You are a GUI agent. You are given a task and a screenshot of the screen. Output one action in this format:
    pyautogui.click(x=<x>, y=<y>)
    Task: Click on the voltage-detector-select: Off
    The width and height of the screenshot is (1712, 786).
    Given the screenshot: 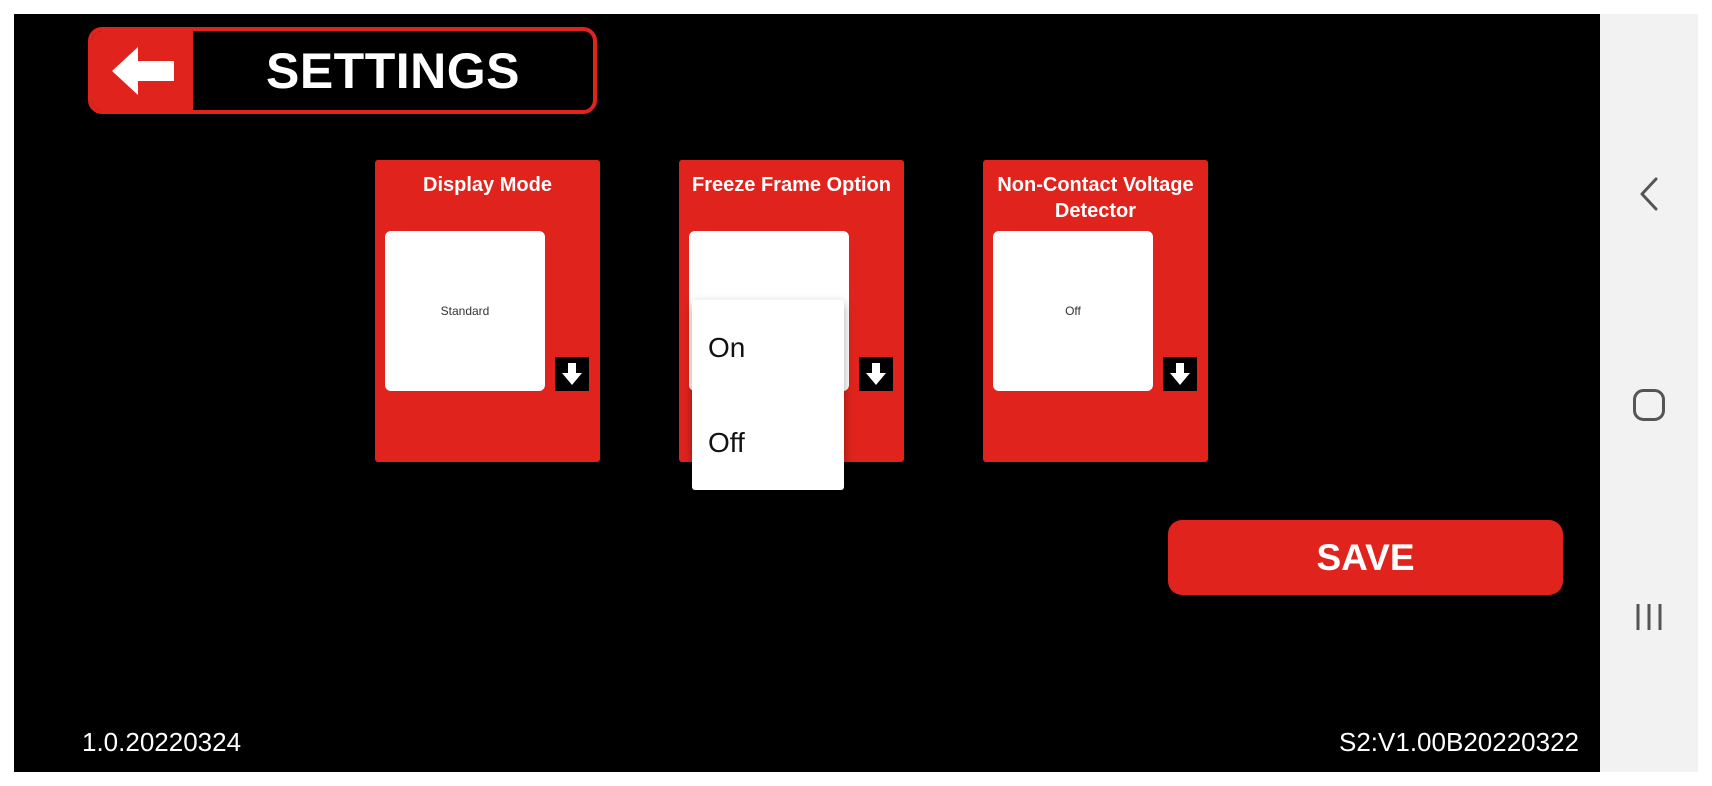 What is the action you would take?
    pyautogui.click(x=1073, y=311)
    